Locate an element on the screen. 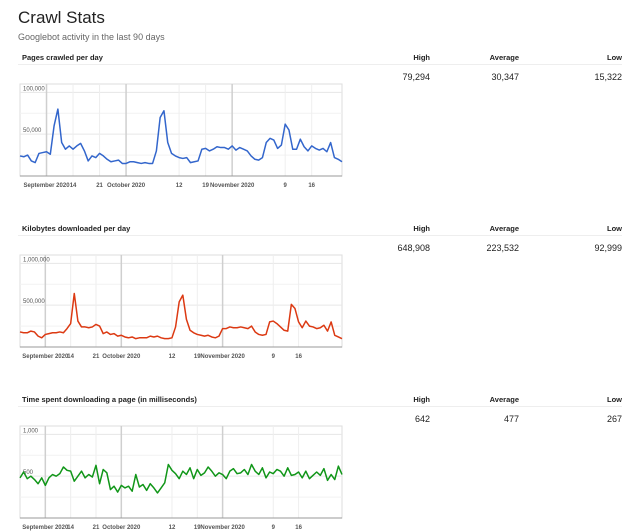  section-title: Kilobytes downloaded per day is located at coordinates (76, 228).